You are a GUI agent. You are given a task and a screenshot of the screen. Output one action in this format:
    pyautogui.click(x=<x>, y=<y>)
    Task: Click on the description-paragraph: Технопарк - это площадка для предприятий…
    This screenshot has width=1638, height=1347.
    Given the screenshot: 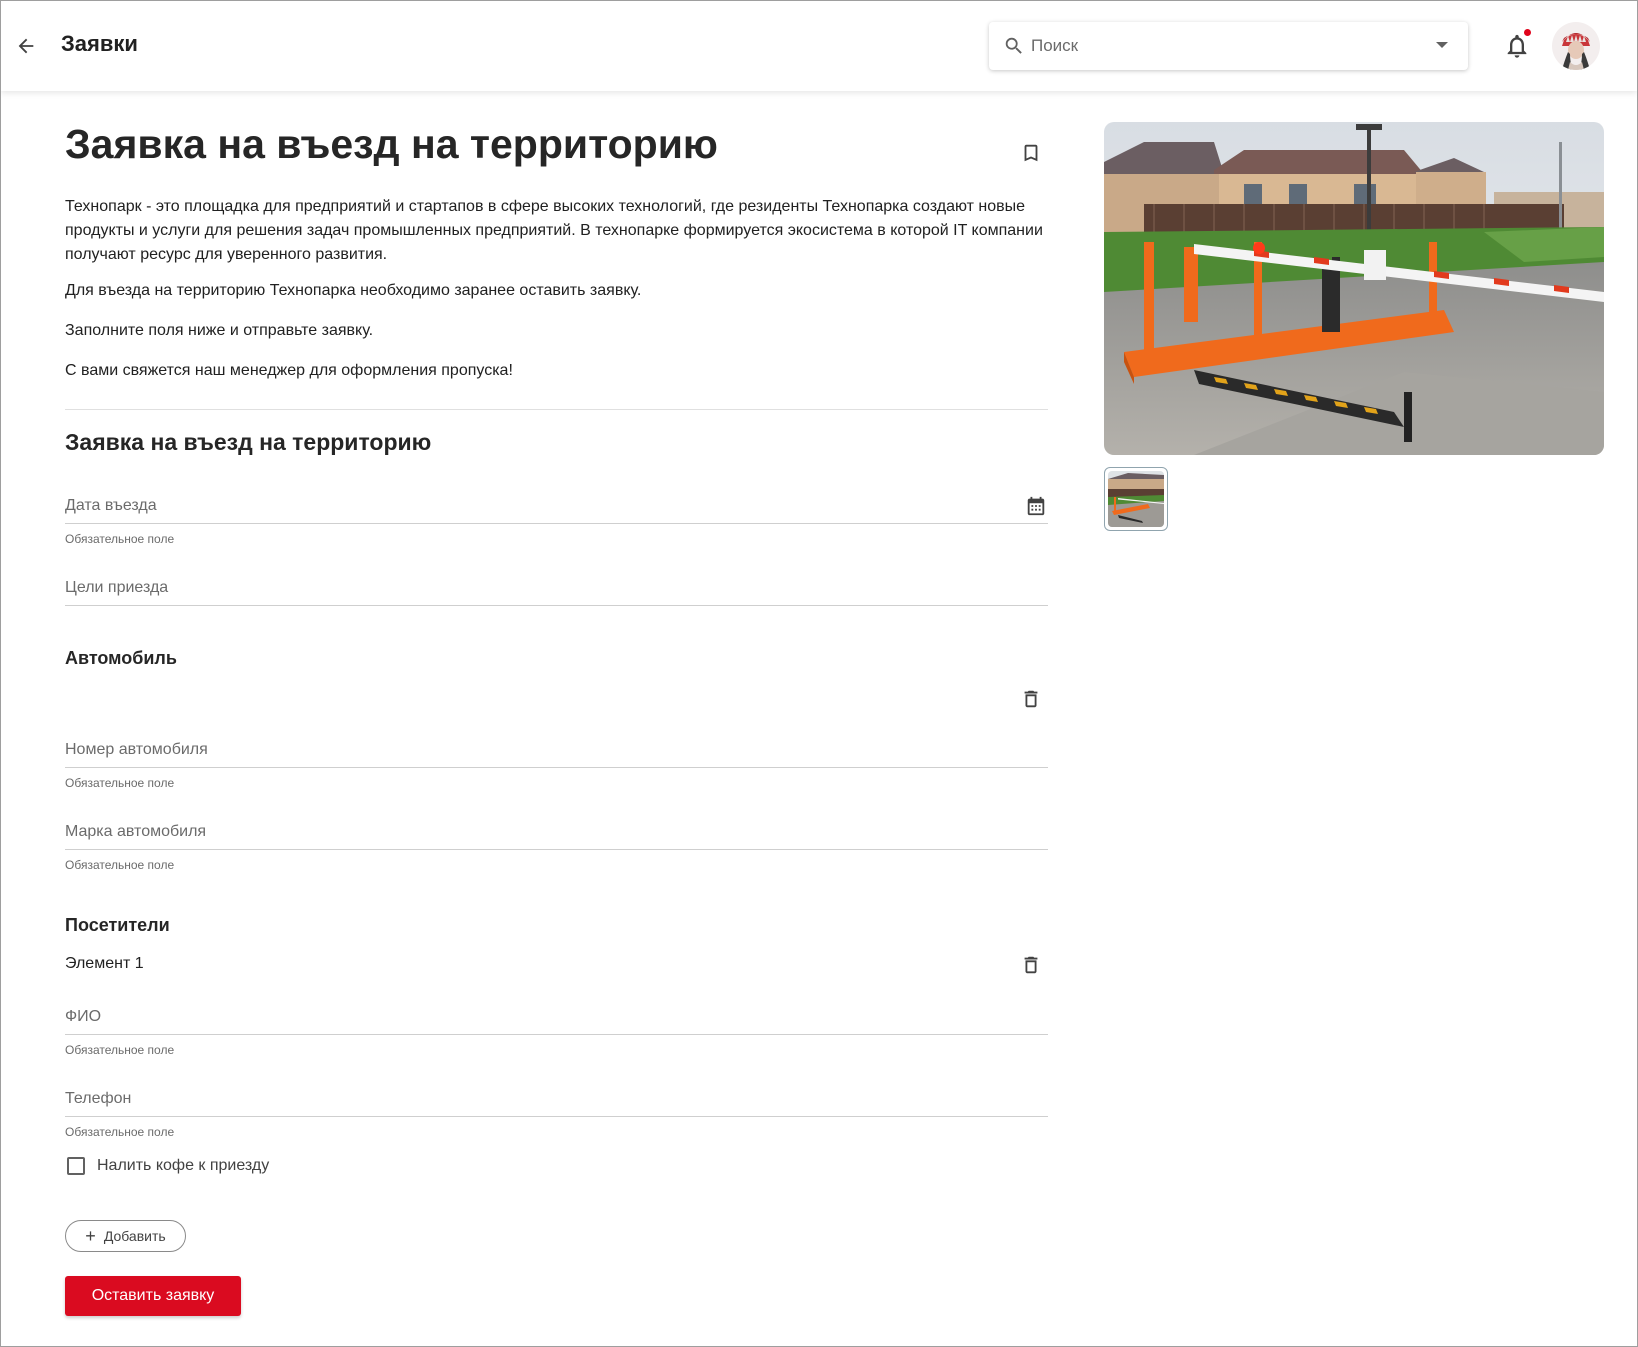 What is the action you would take?
    pyautogui.click(x=554, y=230)
    